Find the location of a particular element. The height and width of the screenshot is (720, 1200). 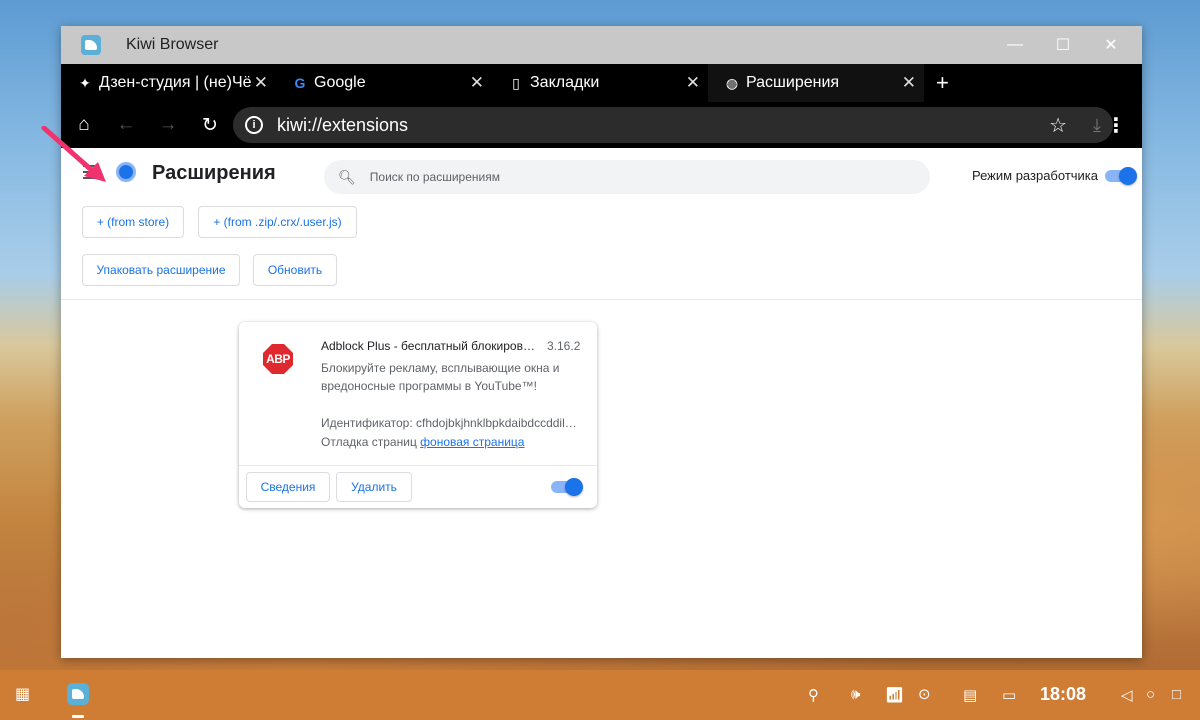

clock: 18:08 is located at coordinates (1063, 694).